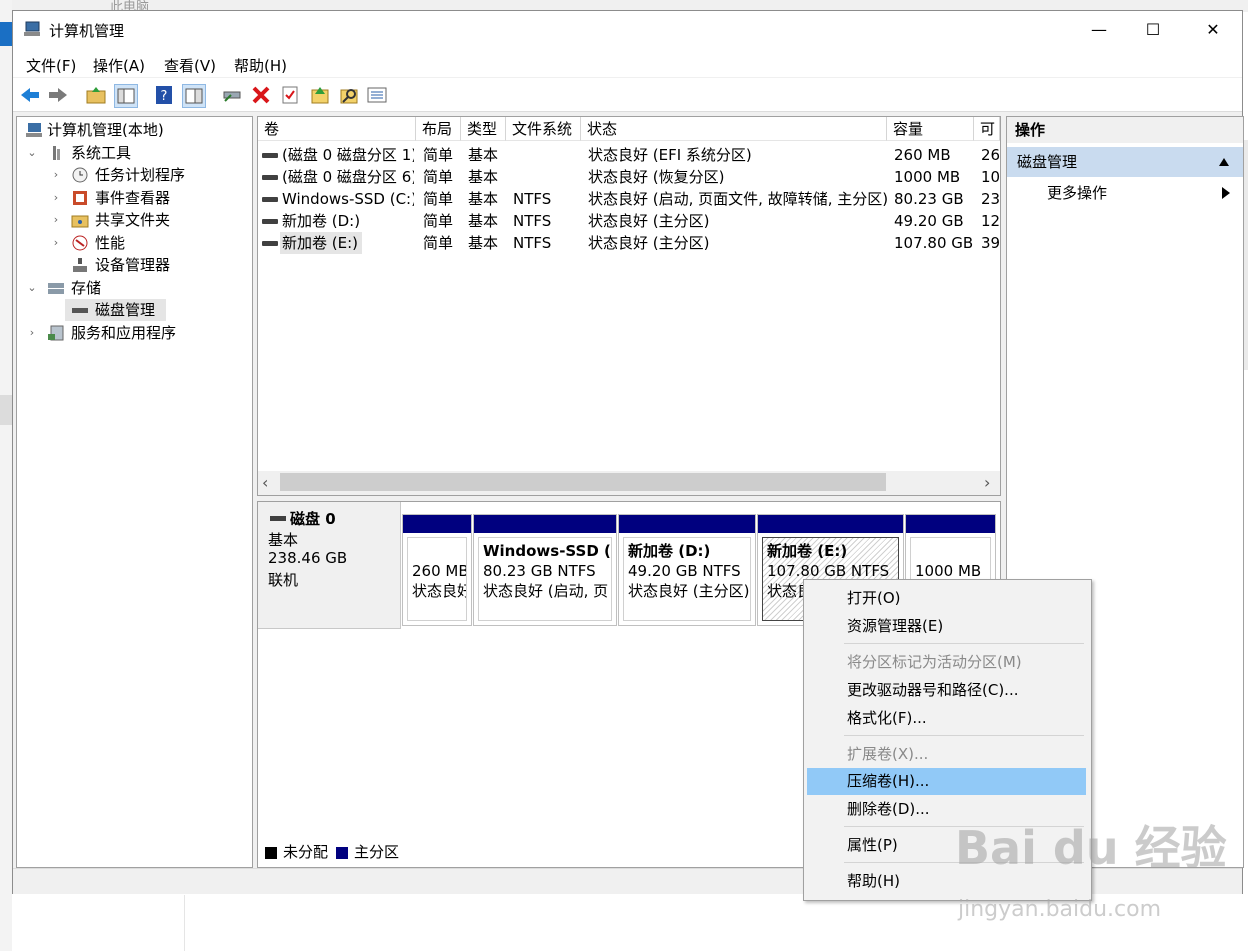  Describe the element at coordinates (308, 558) in the screenshot. I see `disk-size: 238.46 GB` at that location.